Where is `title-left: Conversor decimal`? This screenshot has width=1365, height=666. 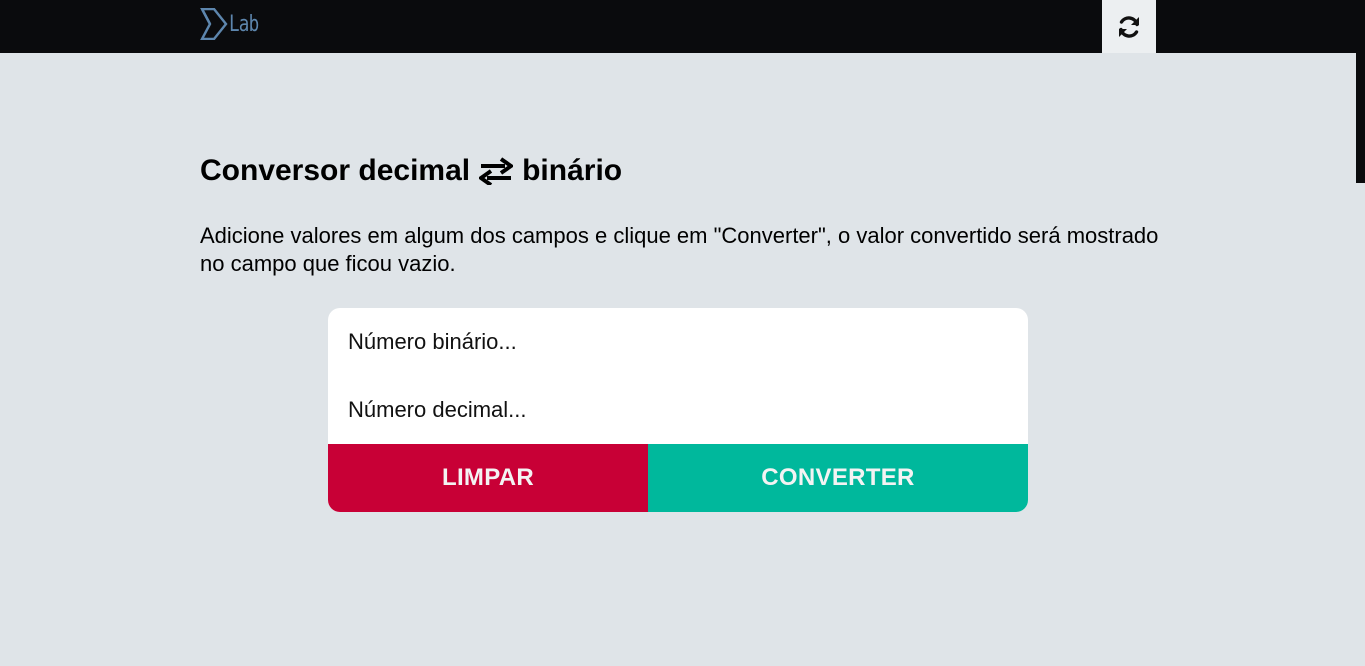
title-left: Conversor decimal is located at coordinates (335, 170).